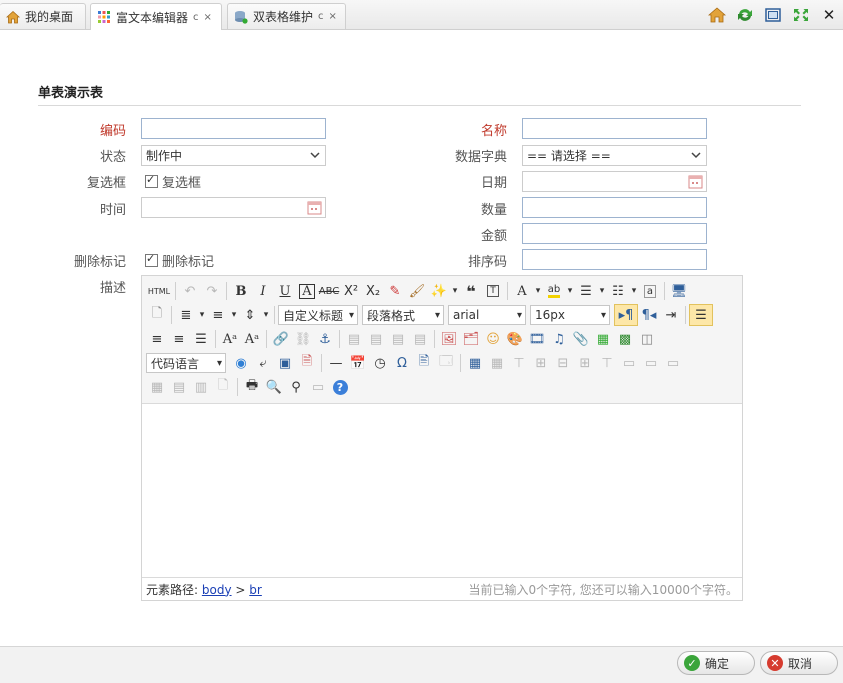  What do you see at coordinates (286, 16) in the screenshot?
I see `tab-double-table: 双表格维护 c ×` at bounding box center [286, 16].